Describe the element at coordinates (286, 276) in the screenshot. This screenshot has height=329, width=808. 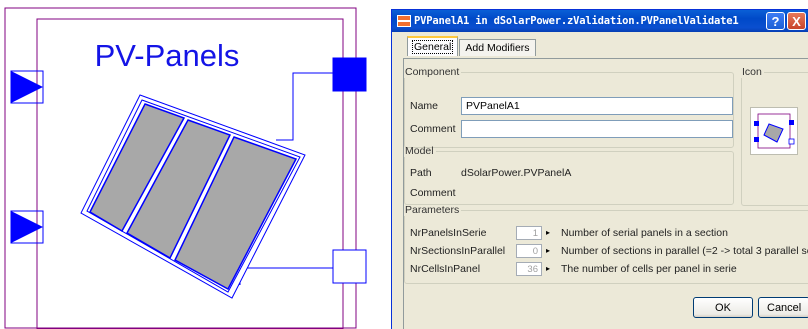
I see `wire-negative` at that location.